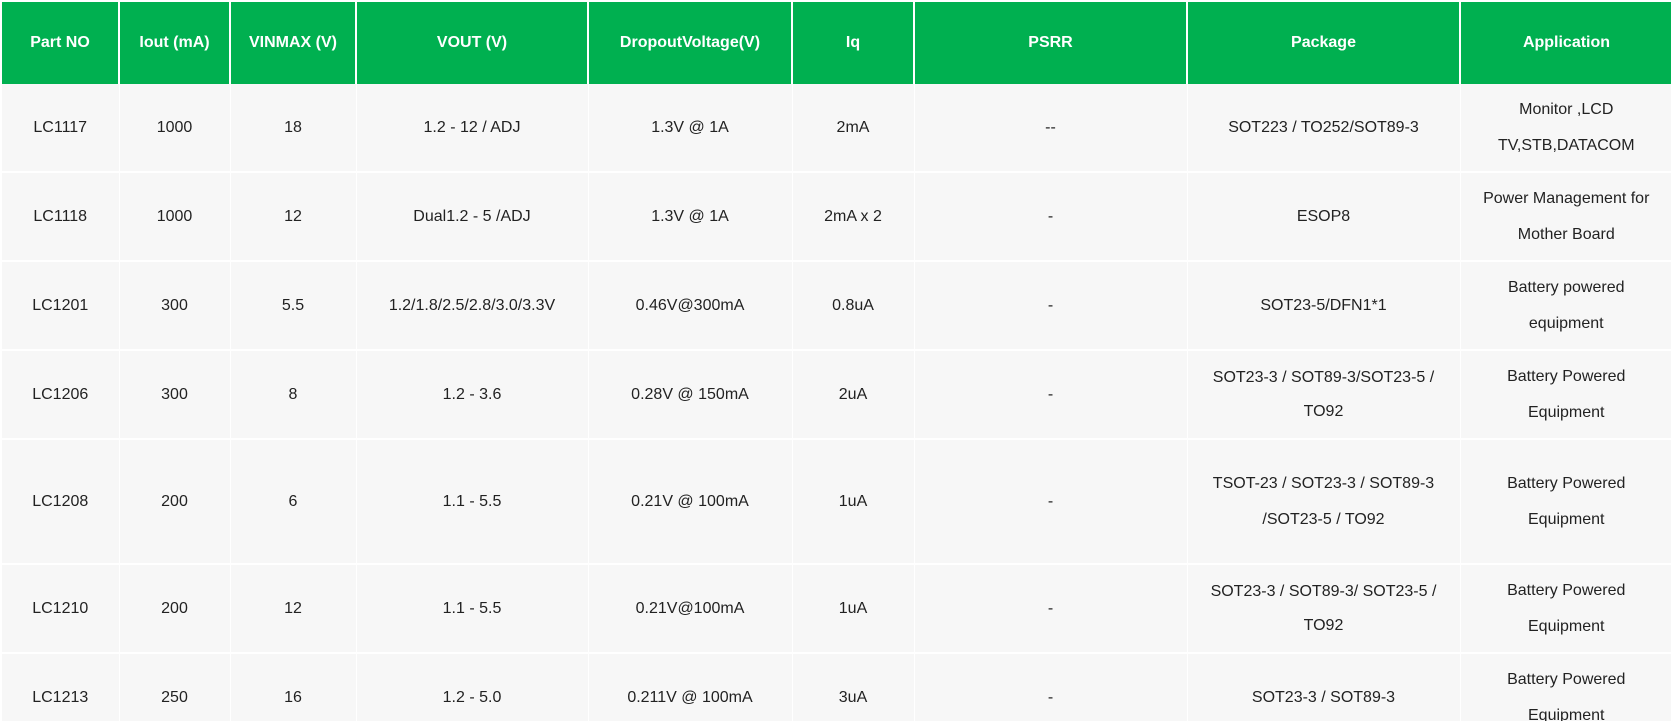 Image resolution: width=1671 pixels, height=721 pixels. What do you see at coordinates (853, 306) in the screenshot?
I see `cell-iq: 0.8uA` at bounding box center [853, 306].